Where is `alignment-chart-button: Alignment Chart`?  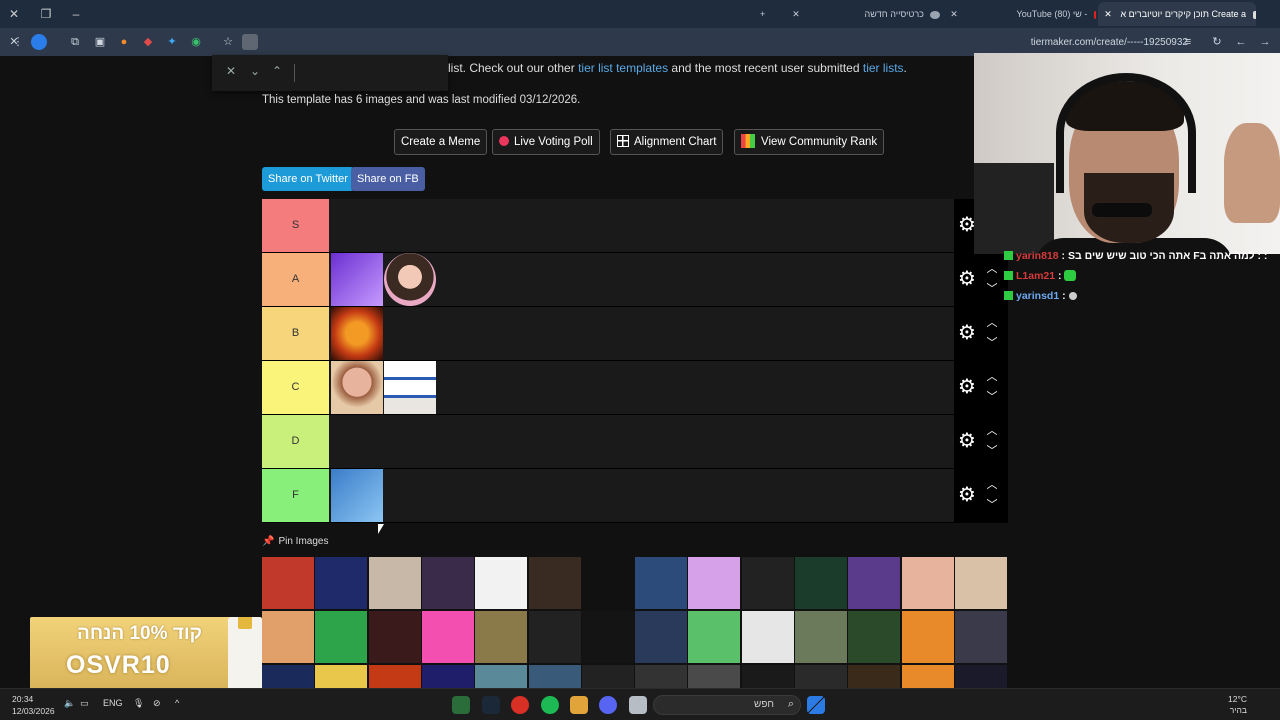
alignment-chart-button: Alignment Chart is located at coordinates (667, 142).